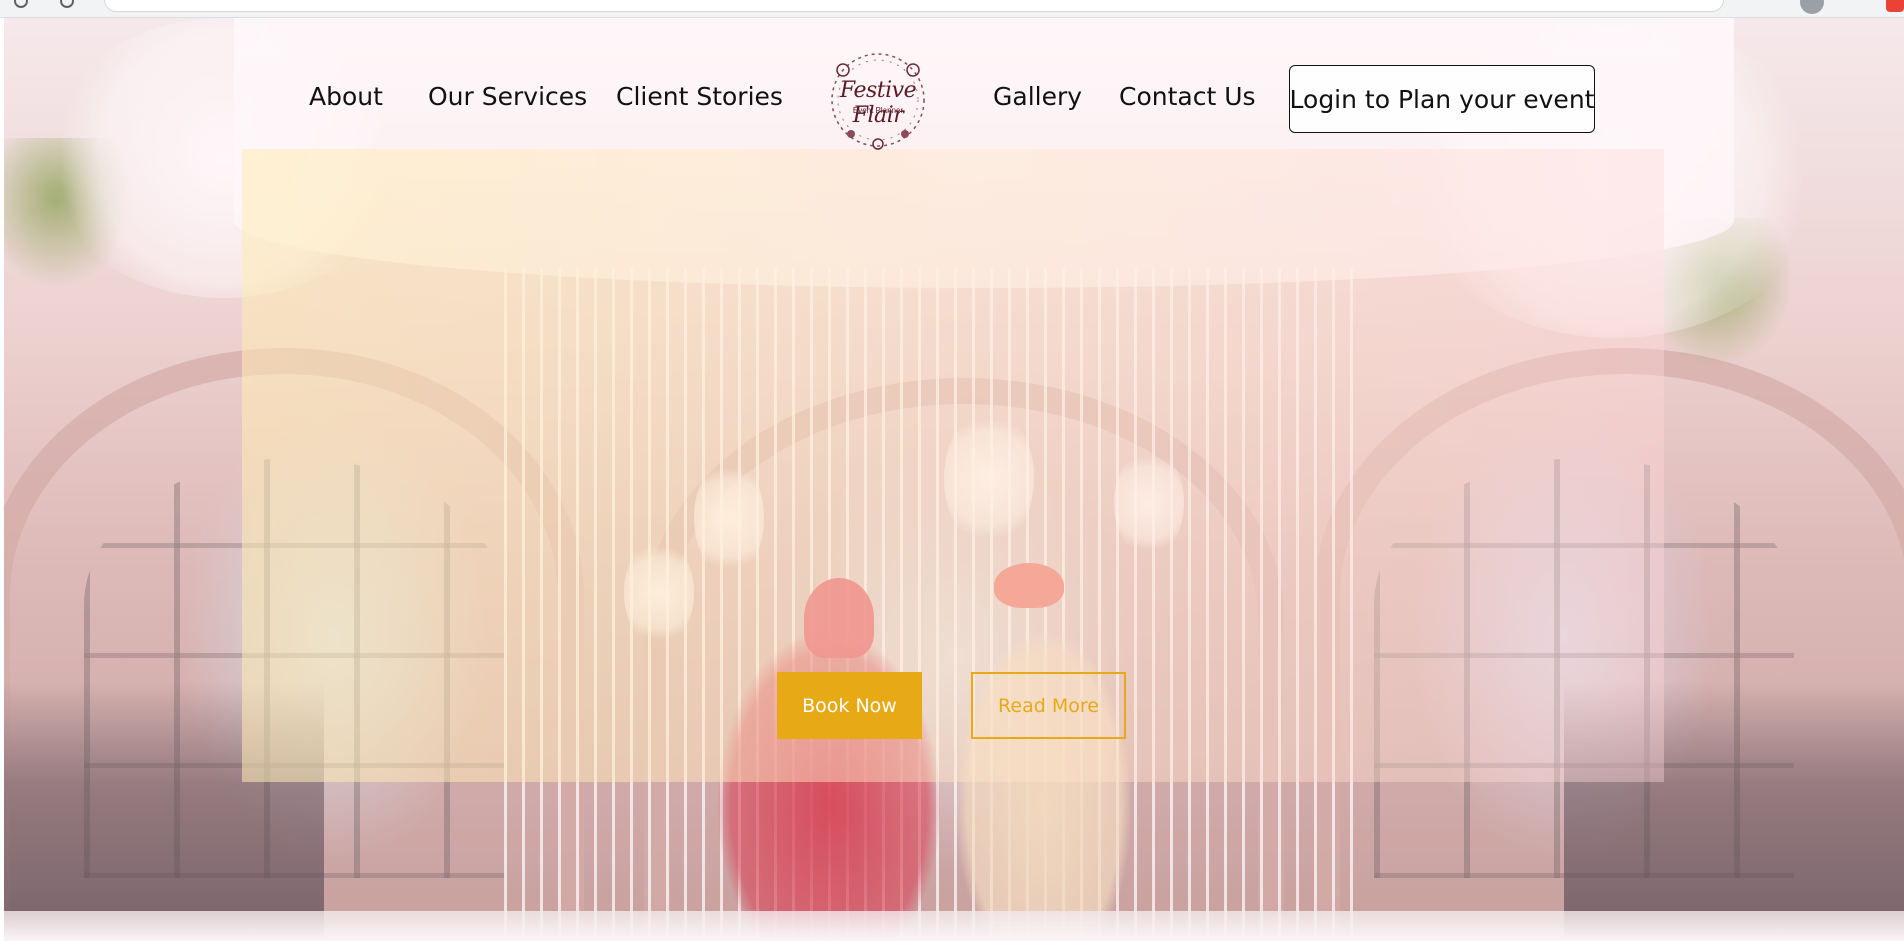  I want to click on browser-toolbar, so click(952, 9).